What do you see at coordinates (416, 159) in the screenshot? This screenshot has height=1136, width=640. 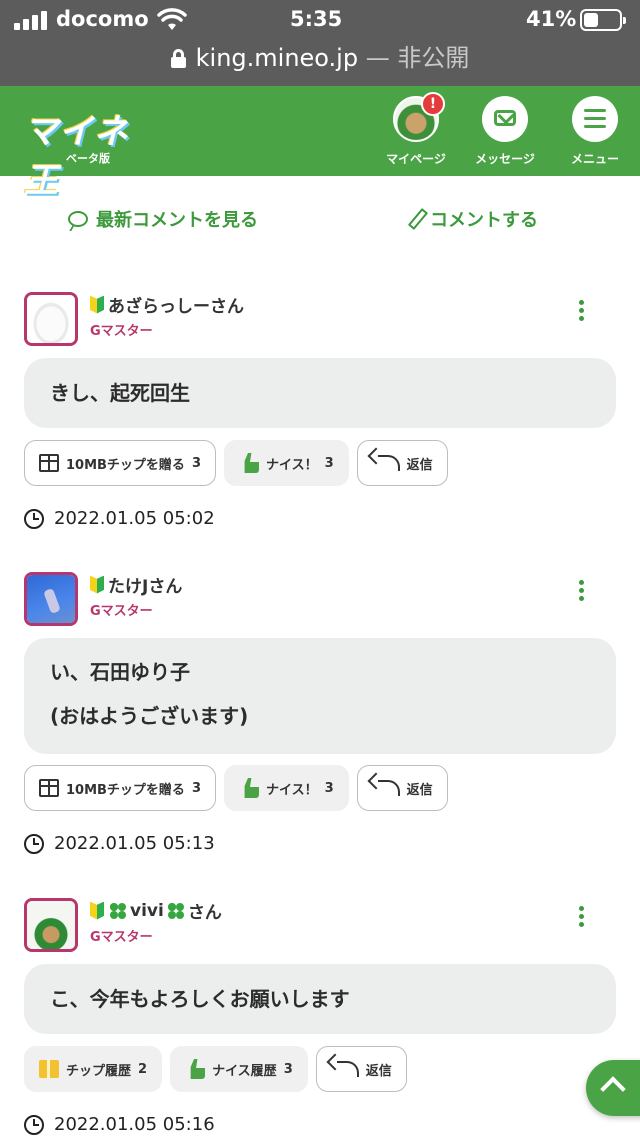 I see `mypage-label: マイページ` at bounding box center [416, 159].